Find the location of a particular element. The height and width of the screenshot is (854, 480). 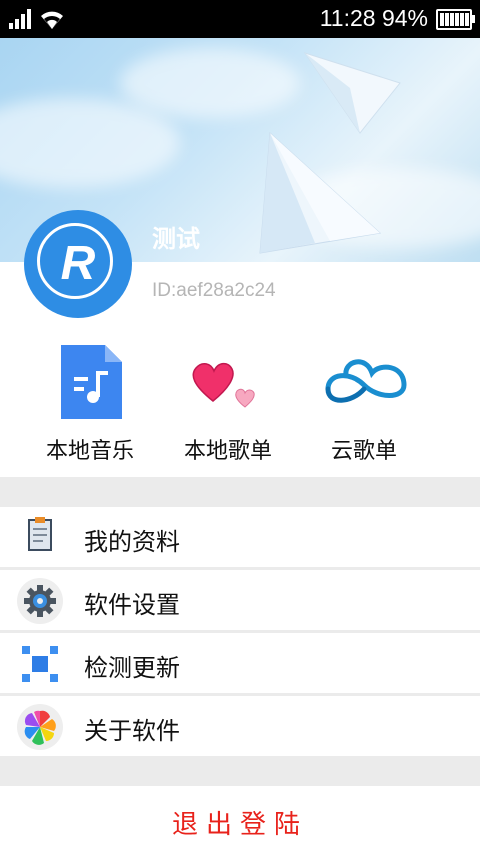

menu-item-settings: 软件设置 is located at coordinates (240, 600).